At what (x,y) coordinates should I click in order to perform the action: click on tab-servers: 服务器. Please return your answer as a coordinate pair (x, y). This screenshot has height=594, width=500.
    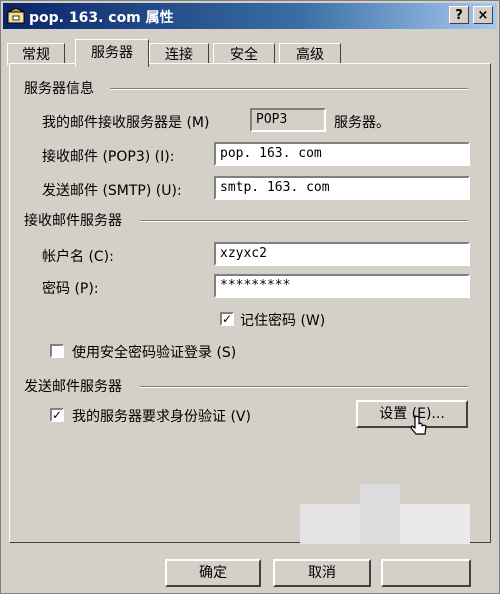
    Looking at the image, I should click on (112, 53).